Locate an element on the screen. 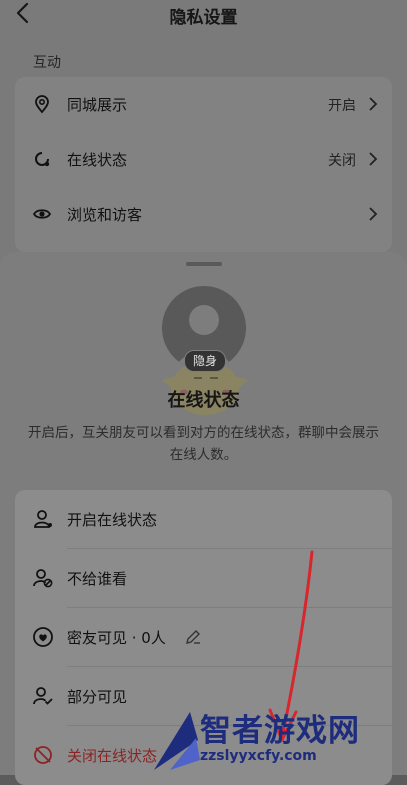 This screenshot has width=407, height=785. user-block-icon is located at coordinates (43, 578).